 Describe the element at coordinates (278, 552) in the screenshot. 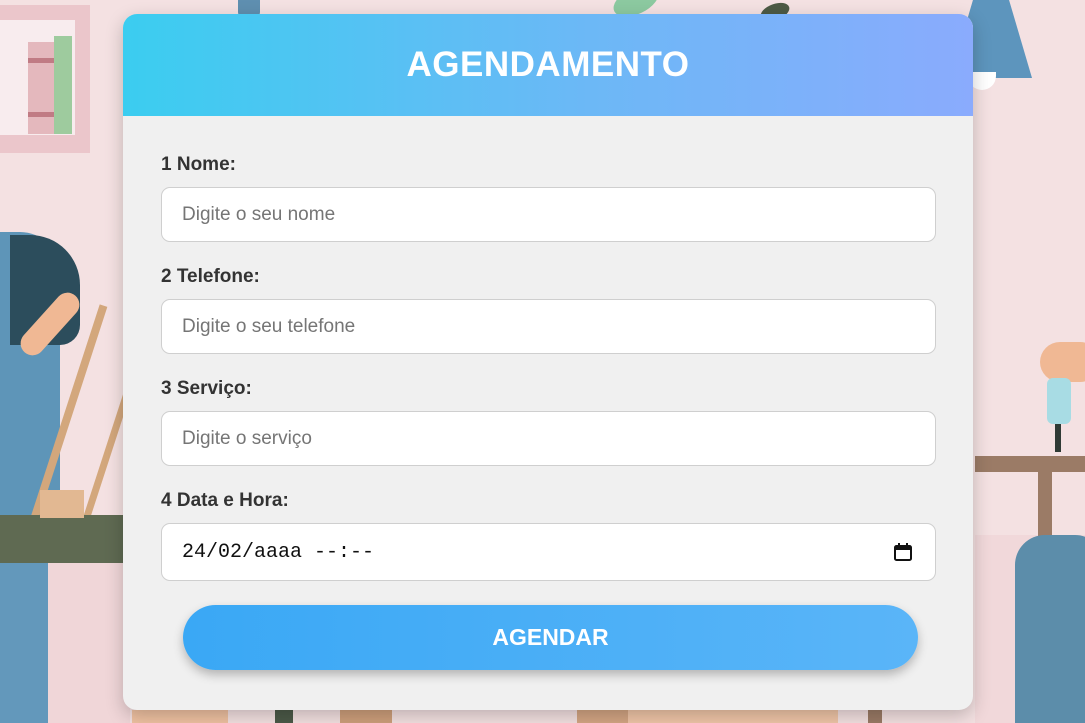

I see `datetime-value: 24/02/aaaa --:--` at that location.